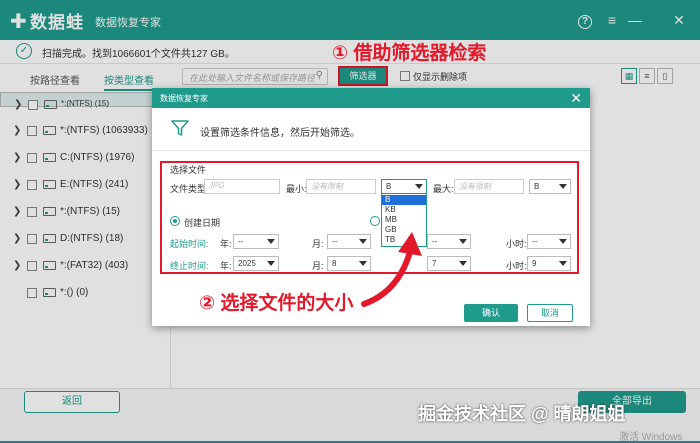 The image size is (700, 443). Describe the element at coordinates (549, 241) in the screenshot. I see `start-hour-select: --` at that location.